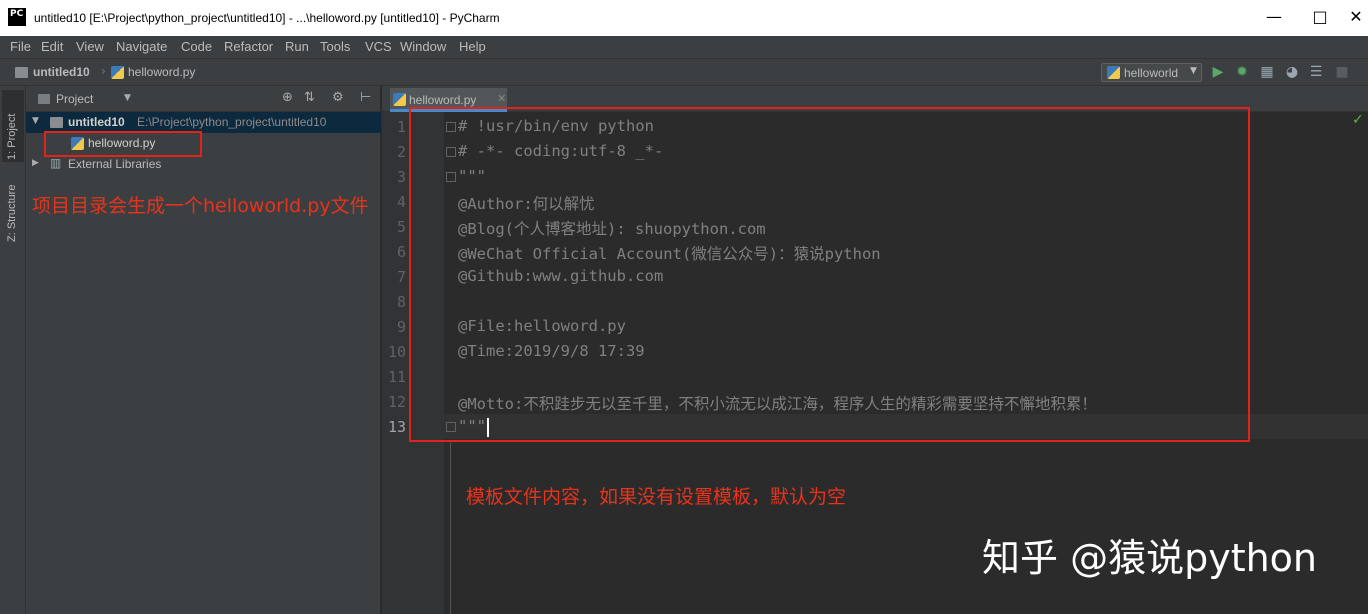 This screenshot has width=1368, height=614. I want to click on line-number: 11, so click(396, 377).